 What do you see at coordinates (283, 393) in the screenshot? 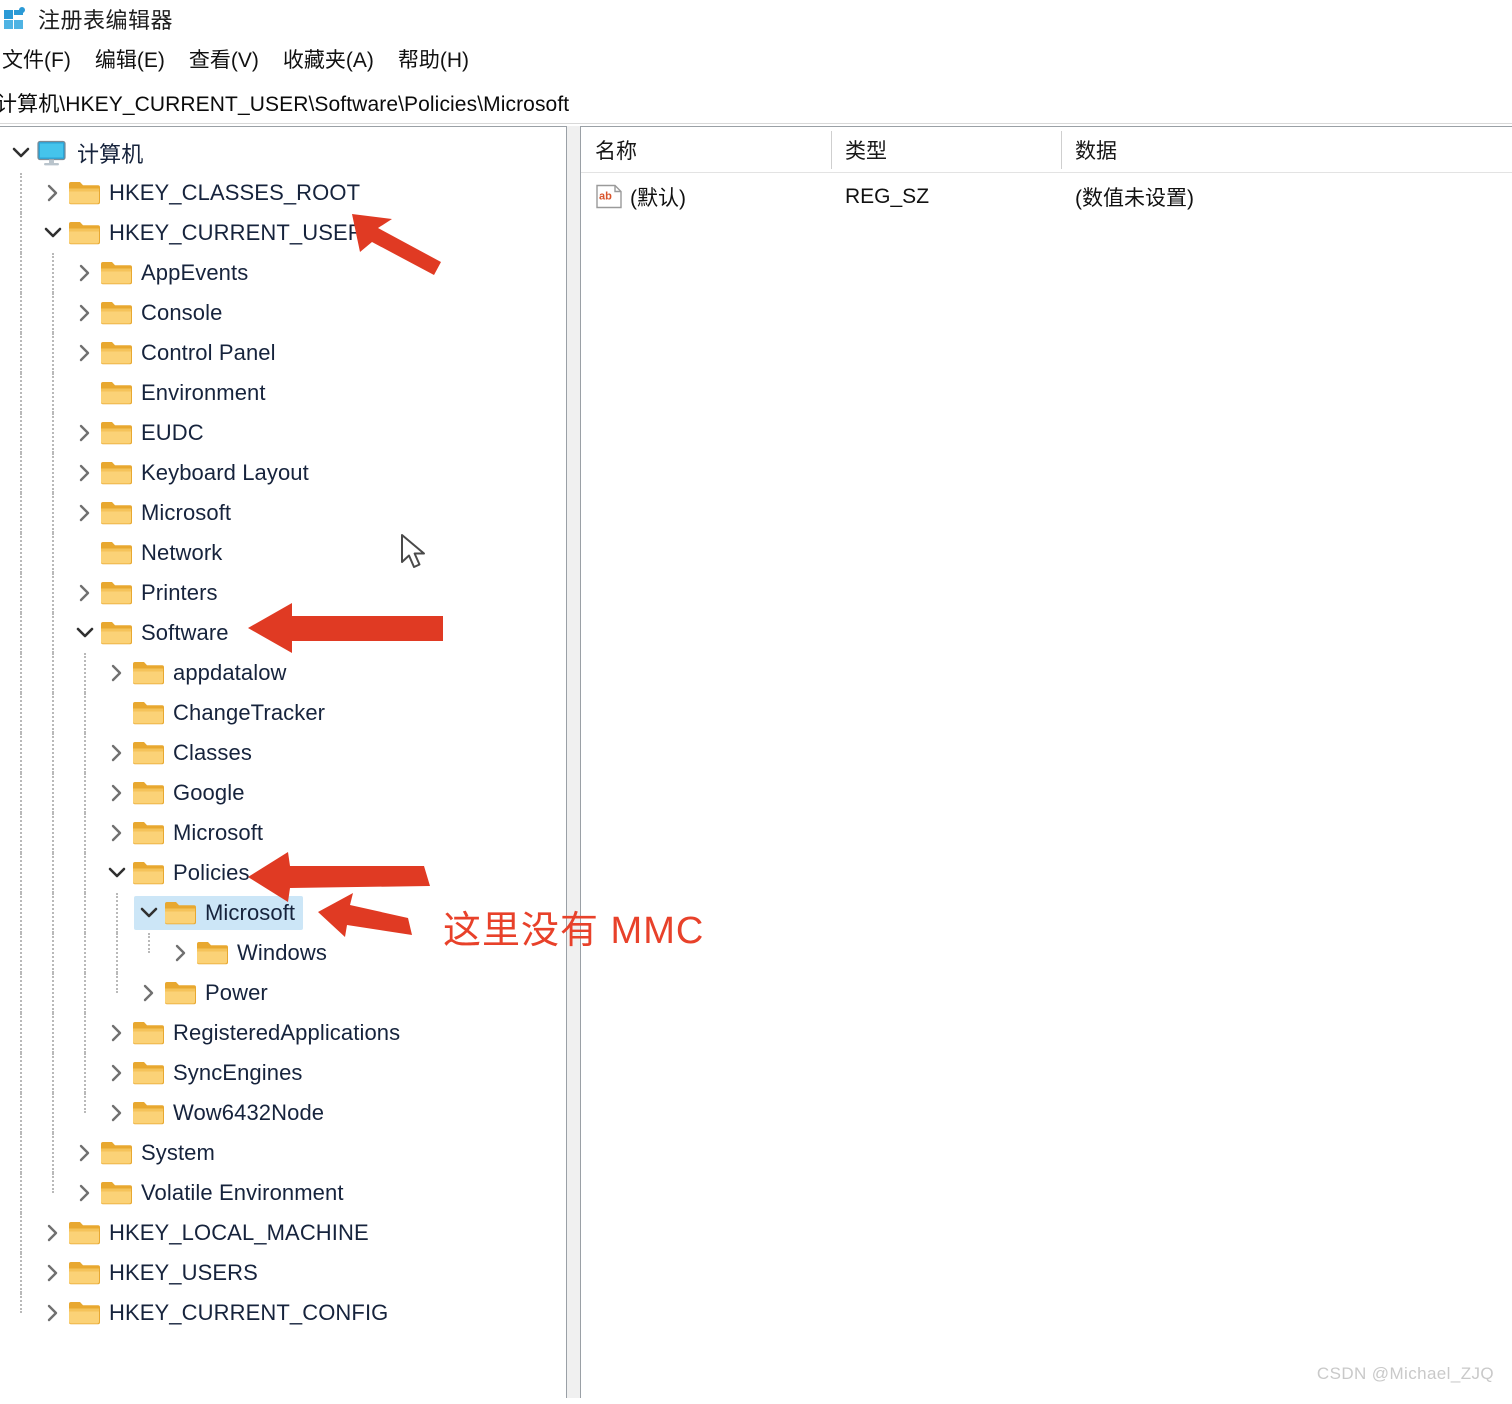
I see `tree-item-environment: Environment` at bounding box center [283, 393].